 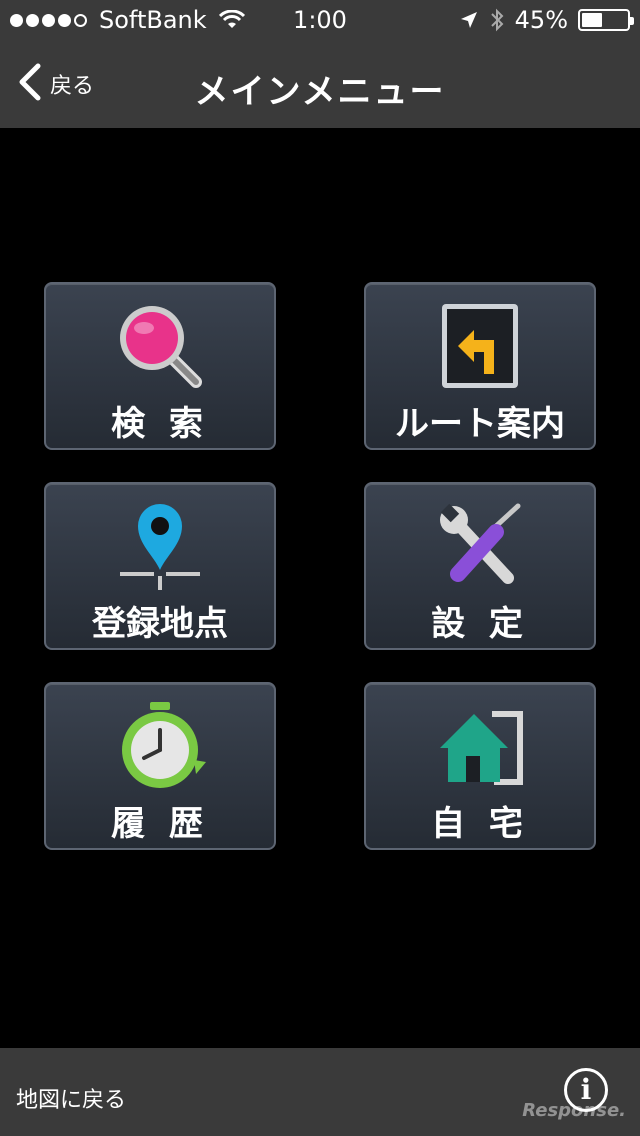 What do you see at coordinates (592, 20) in the screenshot?
I see `battery-level` at bounding box center [592, 20].